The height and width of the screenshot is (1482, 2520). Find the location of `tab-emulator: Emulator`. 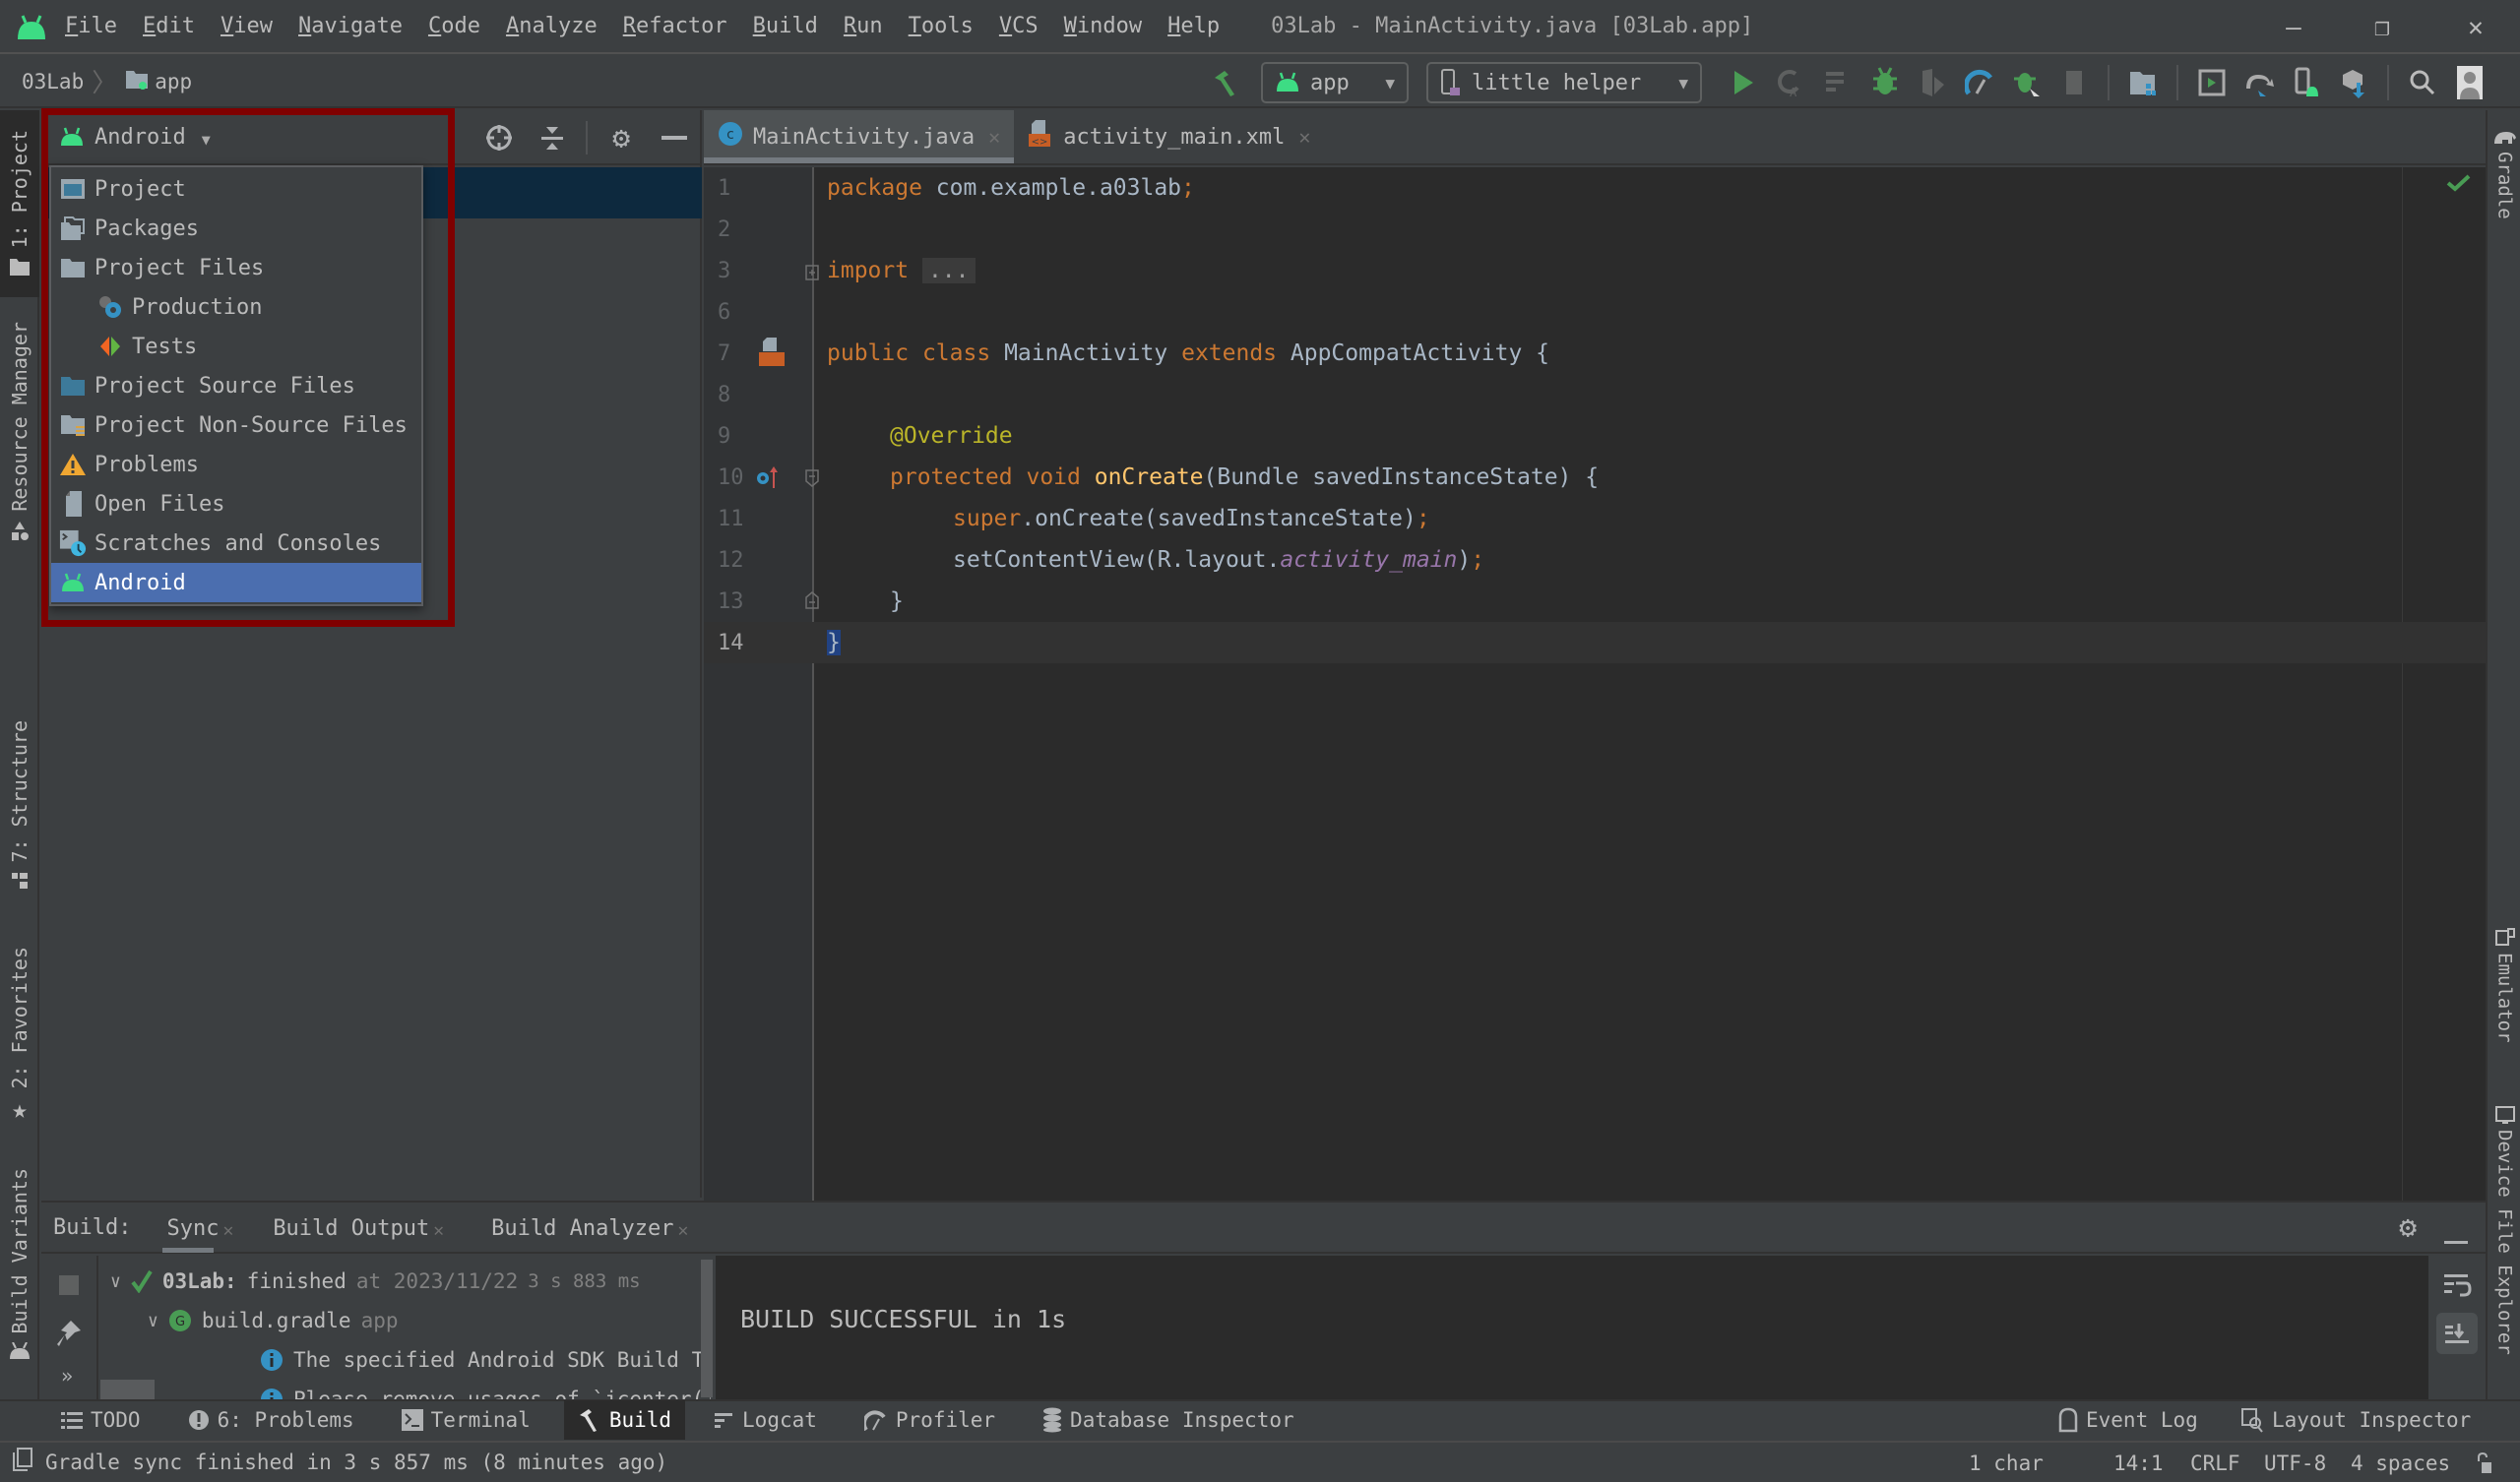

tab-emulator: Emulator is located at coordinates (2504, 985).